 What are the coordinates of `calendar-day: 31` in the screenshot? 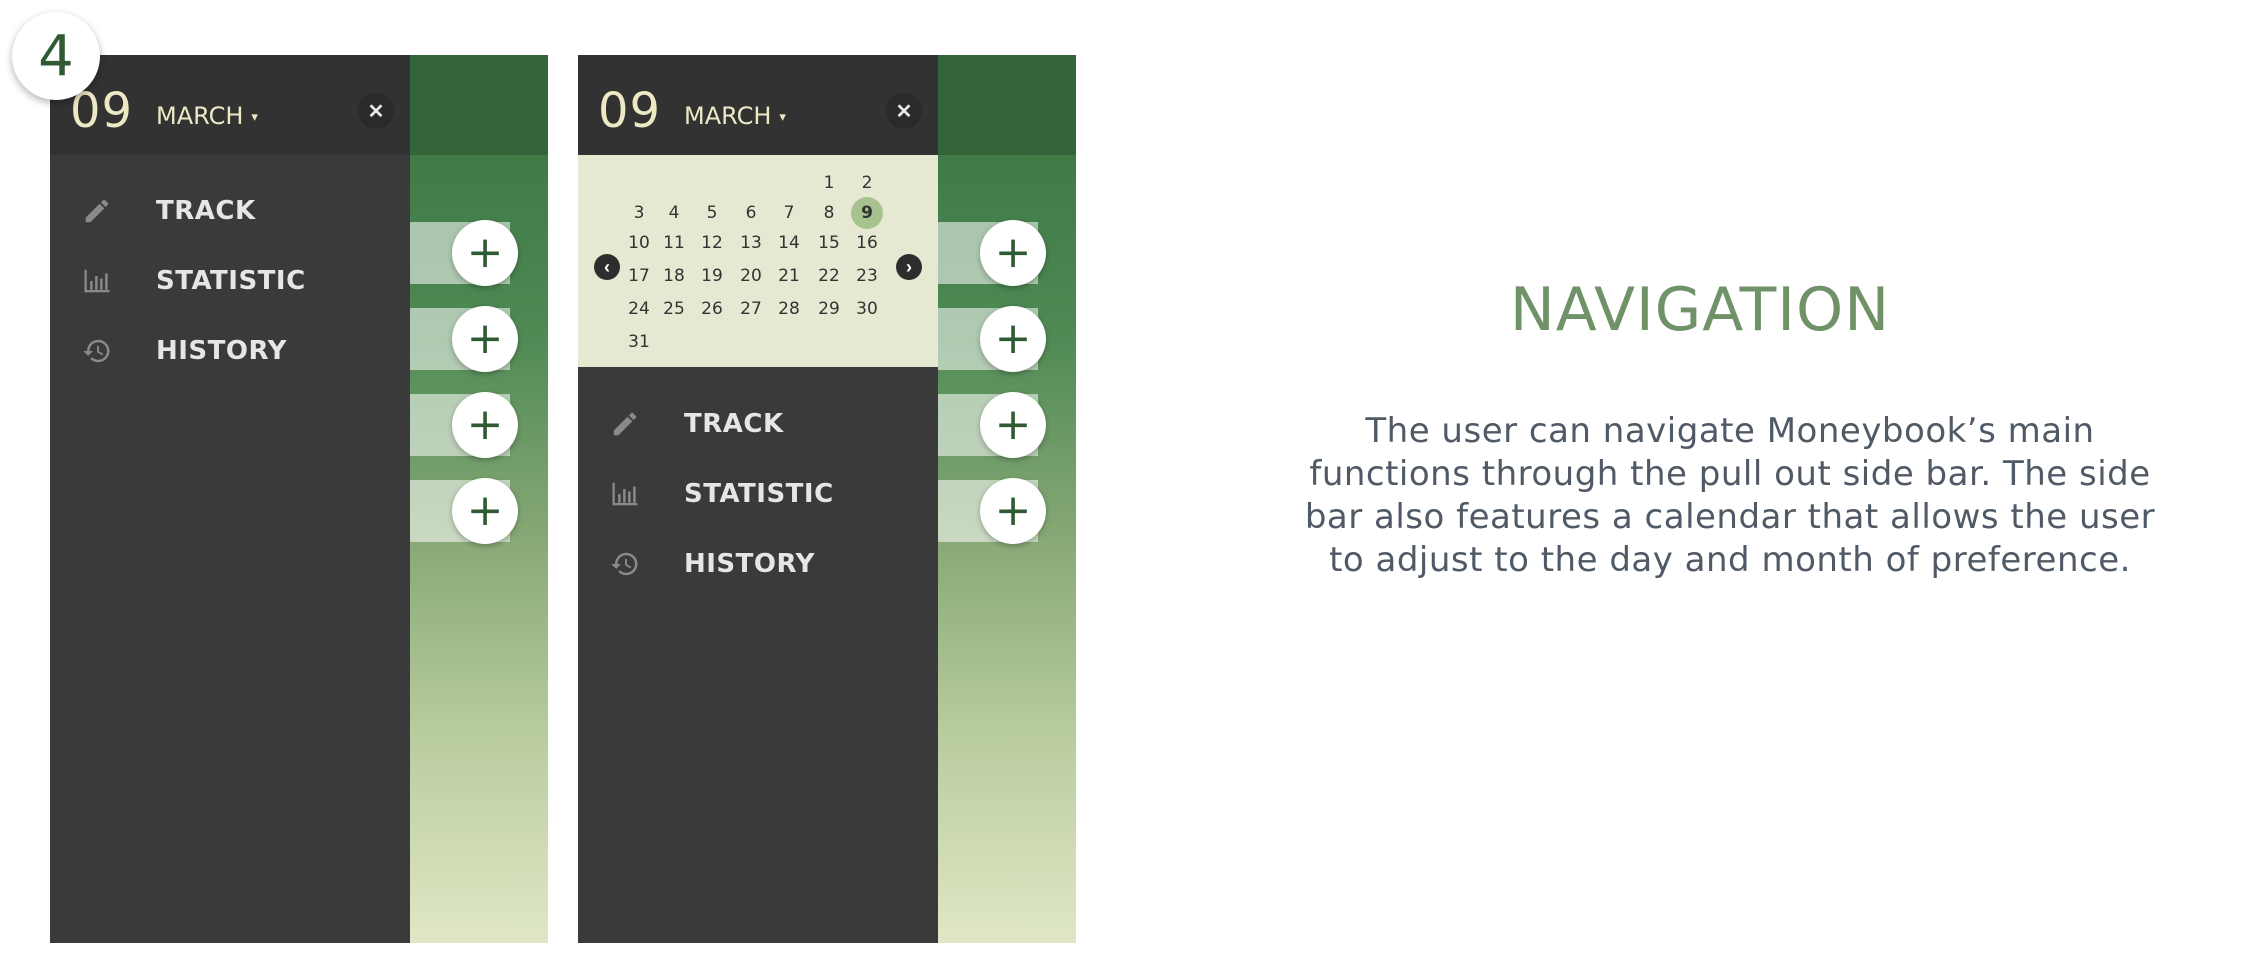 It's located at (639, 342).